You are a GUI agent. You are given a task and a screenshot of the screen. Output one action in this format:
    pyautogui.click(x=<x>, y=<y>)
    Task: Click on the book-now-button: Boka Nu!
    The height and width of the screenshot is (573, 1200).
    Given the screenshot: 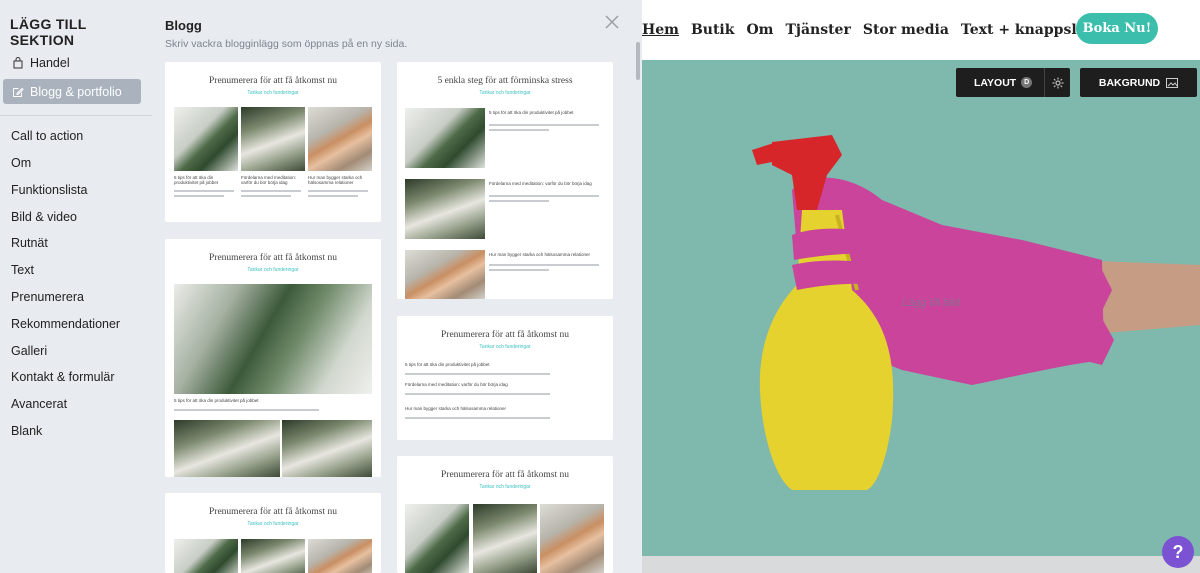 What is the action you would take?
    pyautogui.click(x=1117, y=28)
    